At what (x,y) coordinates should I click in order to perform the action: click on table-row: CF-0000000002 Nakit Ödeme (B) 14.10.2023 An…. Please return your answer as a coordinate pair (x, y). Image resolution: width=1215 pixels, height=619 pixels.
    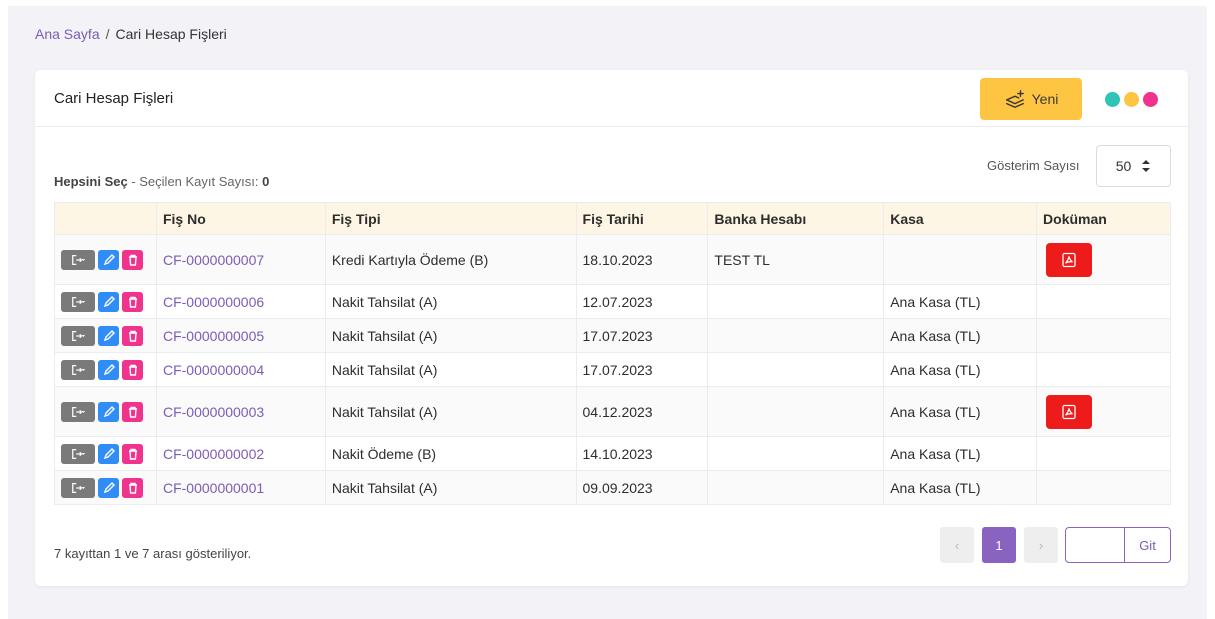
    Looking at the image, I should click on (612, 453).